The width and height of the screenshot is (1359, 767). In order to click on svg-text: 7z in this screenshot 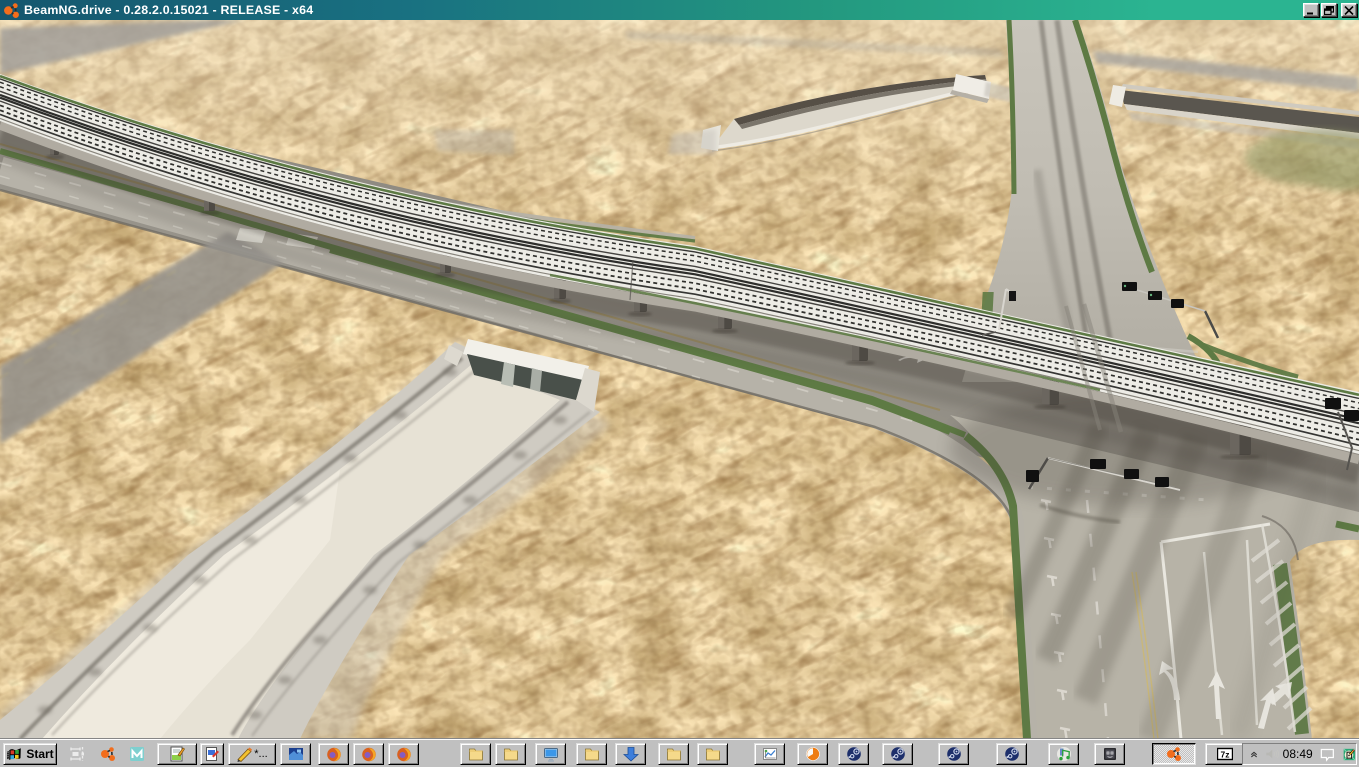, I will do `click(1224, 755)`.